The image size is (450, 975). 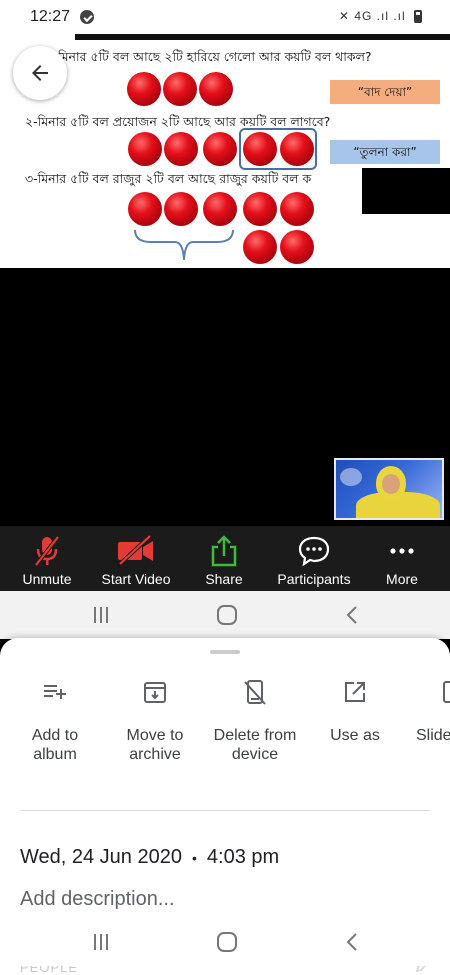 What do you see at coordinates (402, 551) in the screenshot?
I see `more-dots-icon` at bounding box center [402, 551].